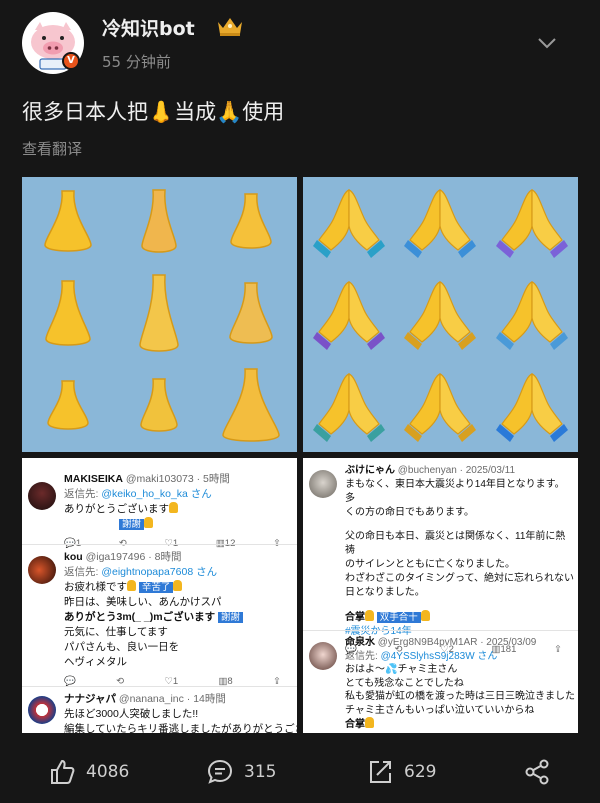 This screenshot has height=803, width=600. I want to click on more-share-button, so click(543, 772).